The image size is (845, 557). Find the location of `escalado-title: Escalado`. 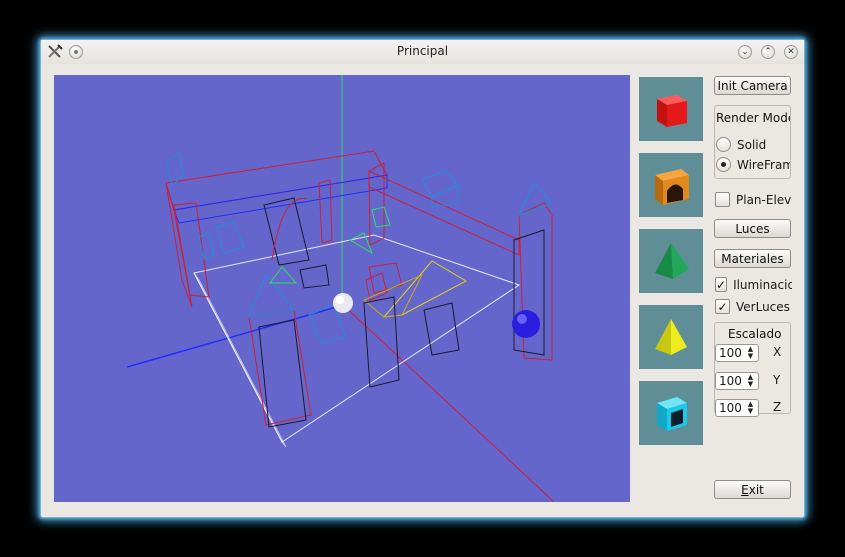

escalado-title: Escalado is located at coordinates (755, 334).